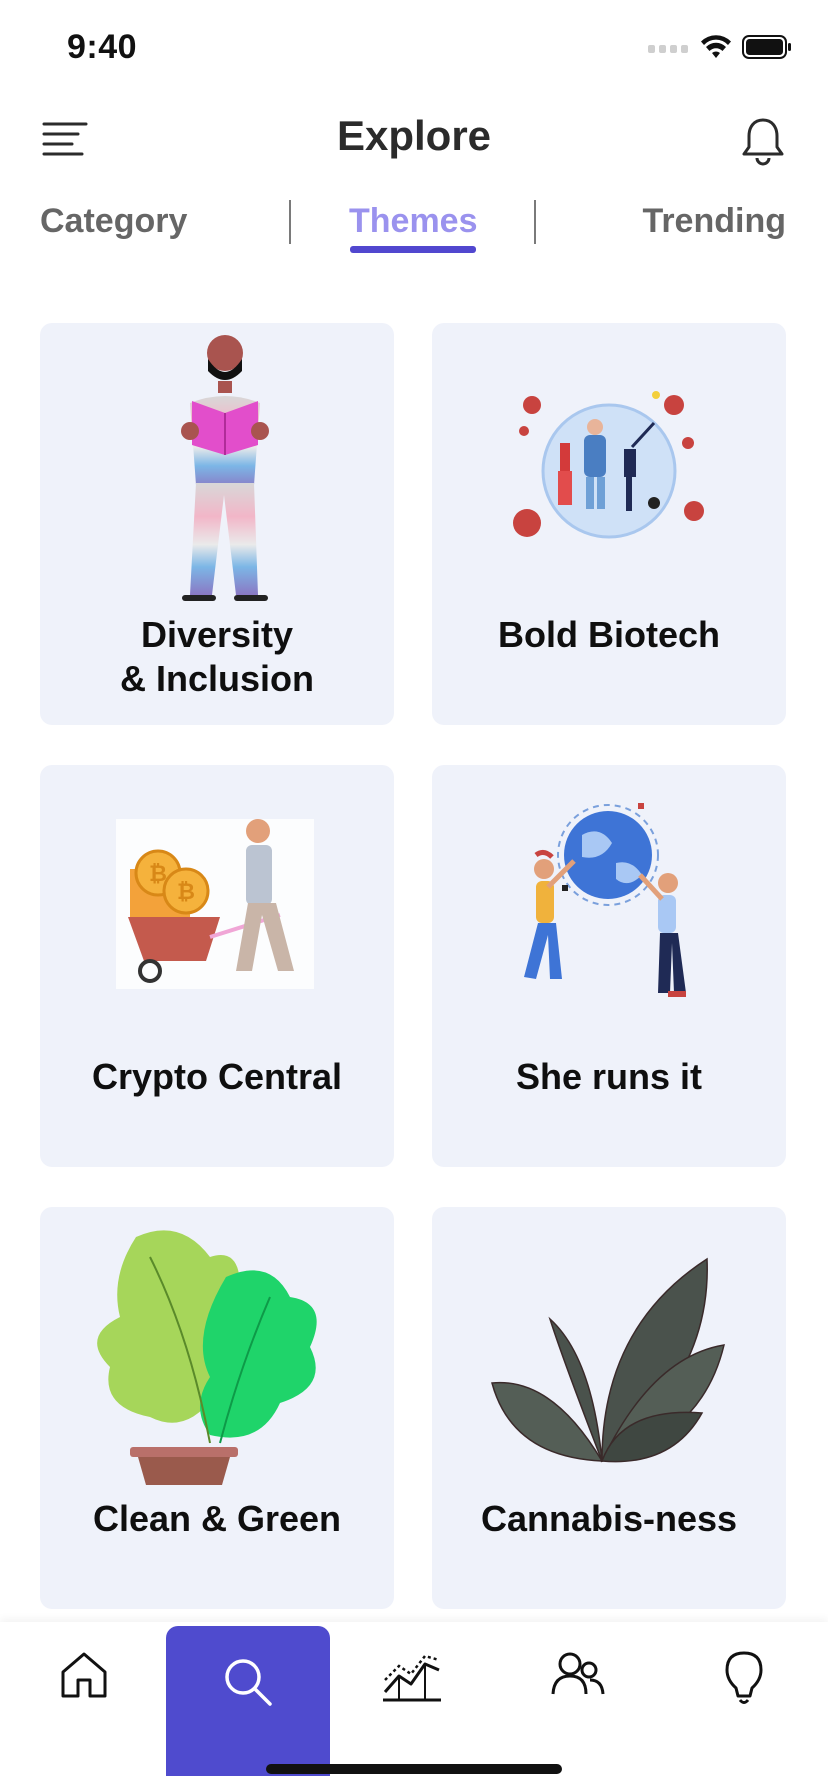 The height and width of the screenshot is (1792, 828). I want to click on battery-icon, so click(766, 47).